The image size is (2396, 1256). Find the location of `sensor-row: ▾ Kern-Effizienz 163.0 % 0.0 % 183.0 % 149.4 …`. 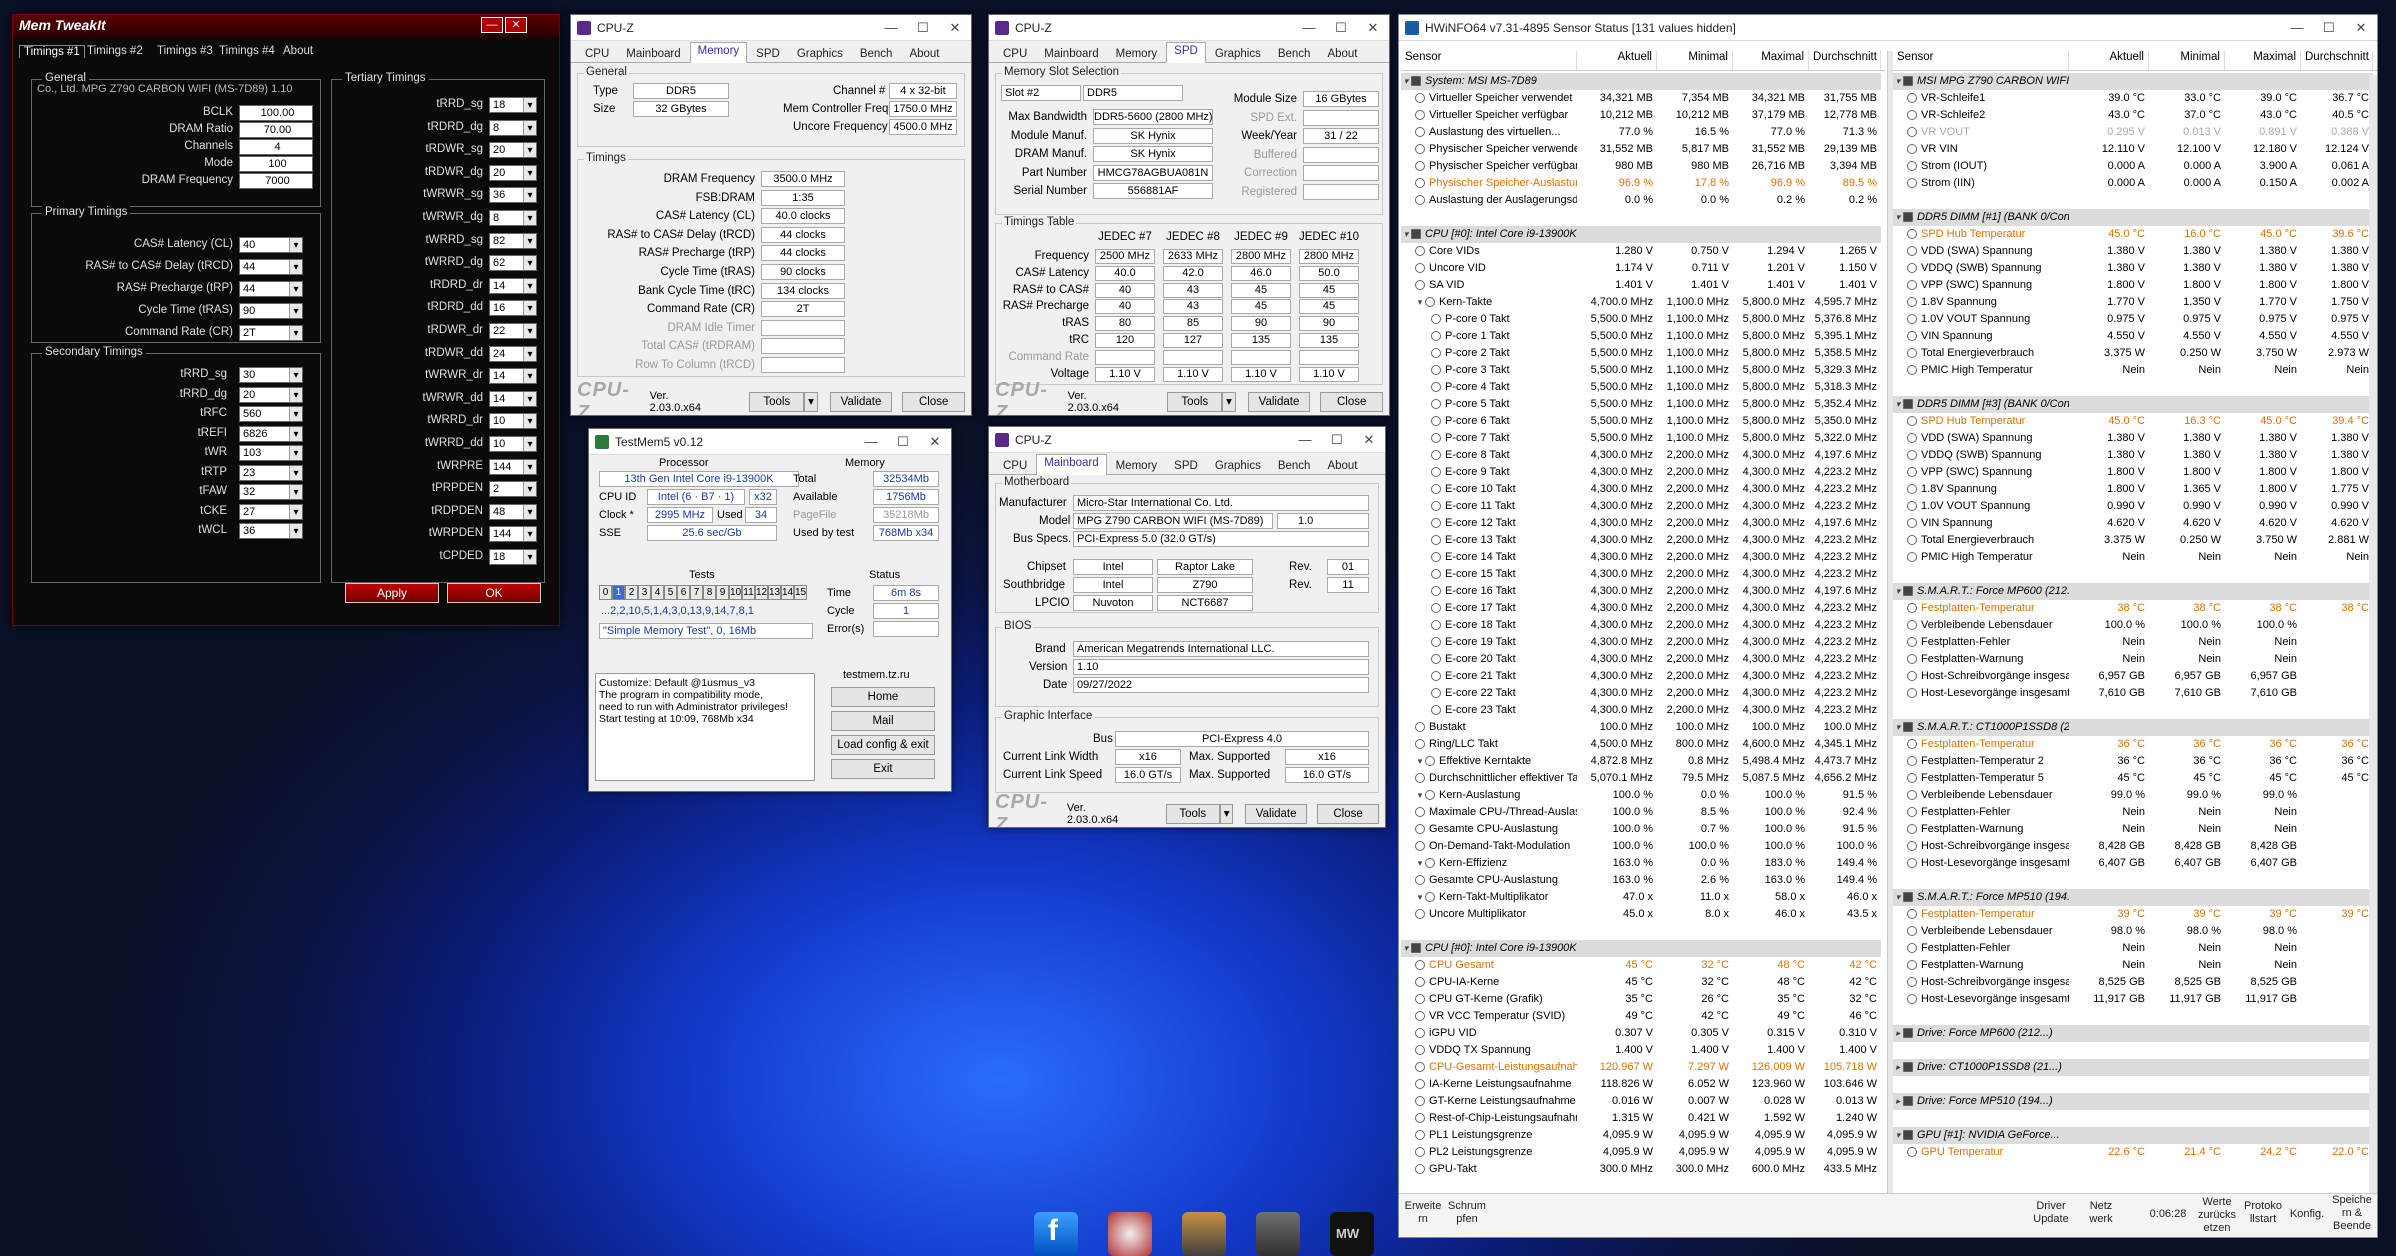

sensor-row: ▾ Kern-Effizienz 163.0 % 0.0 % 183.0 % 149.4 … is located at coordinates (1641, 863).